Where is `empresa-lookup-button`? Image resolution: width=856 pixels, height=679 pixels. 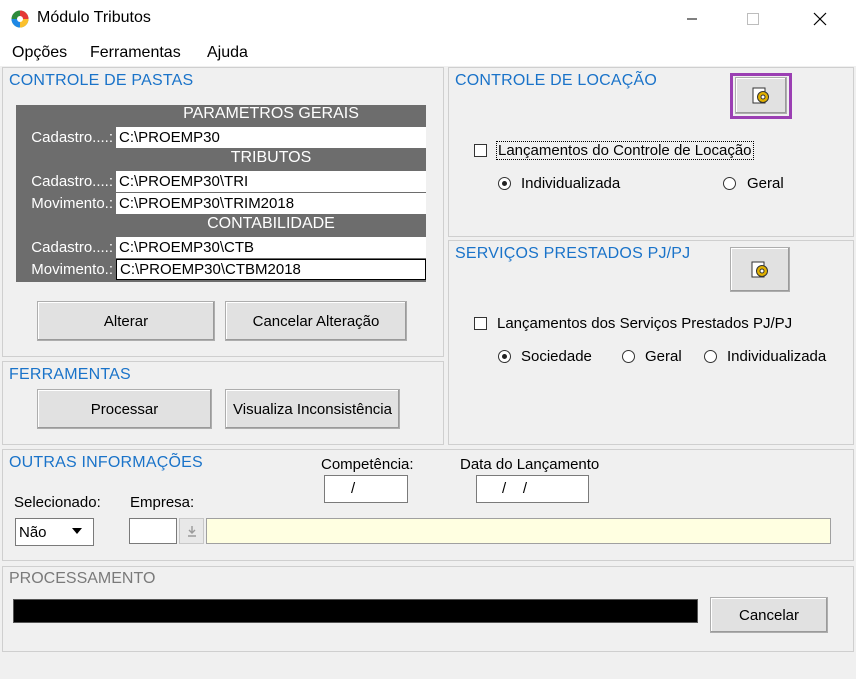 empresa-lookup-button is located at coordinates (191, 531).